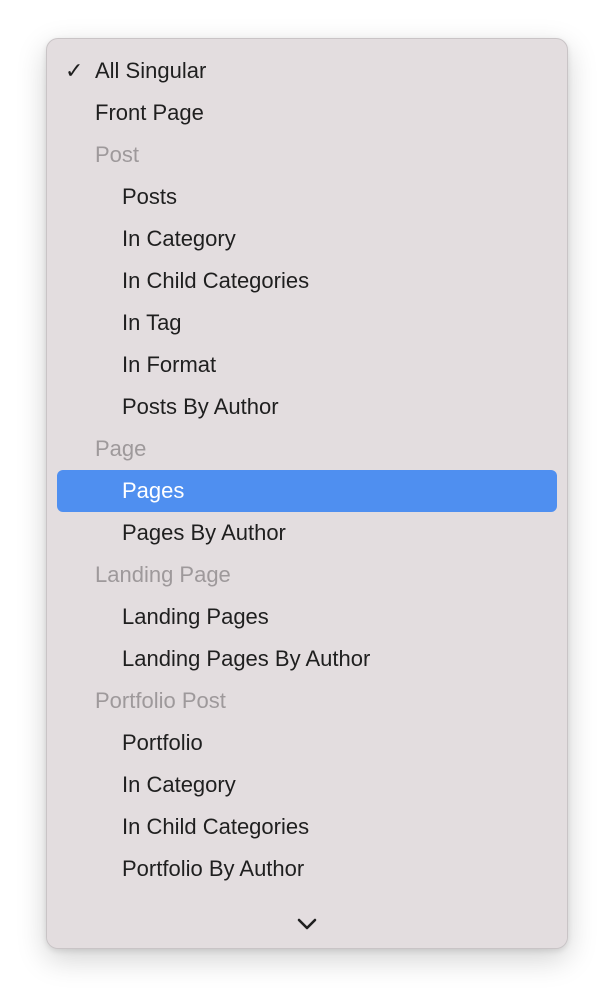 This screenshot has height=1004, width=614. What do you see at coordinates (195, 616) in the screenshot?
I see `menu-item-label: Landing Pages` at bounding box center [195, 616].